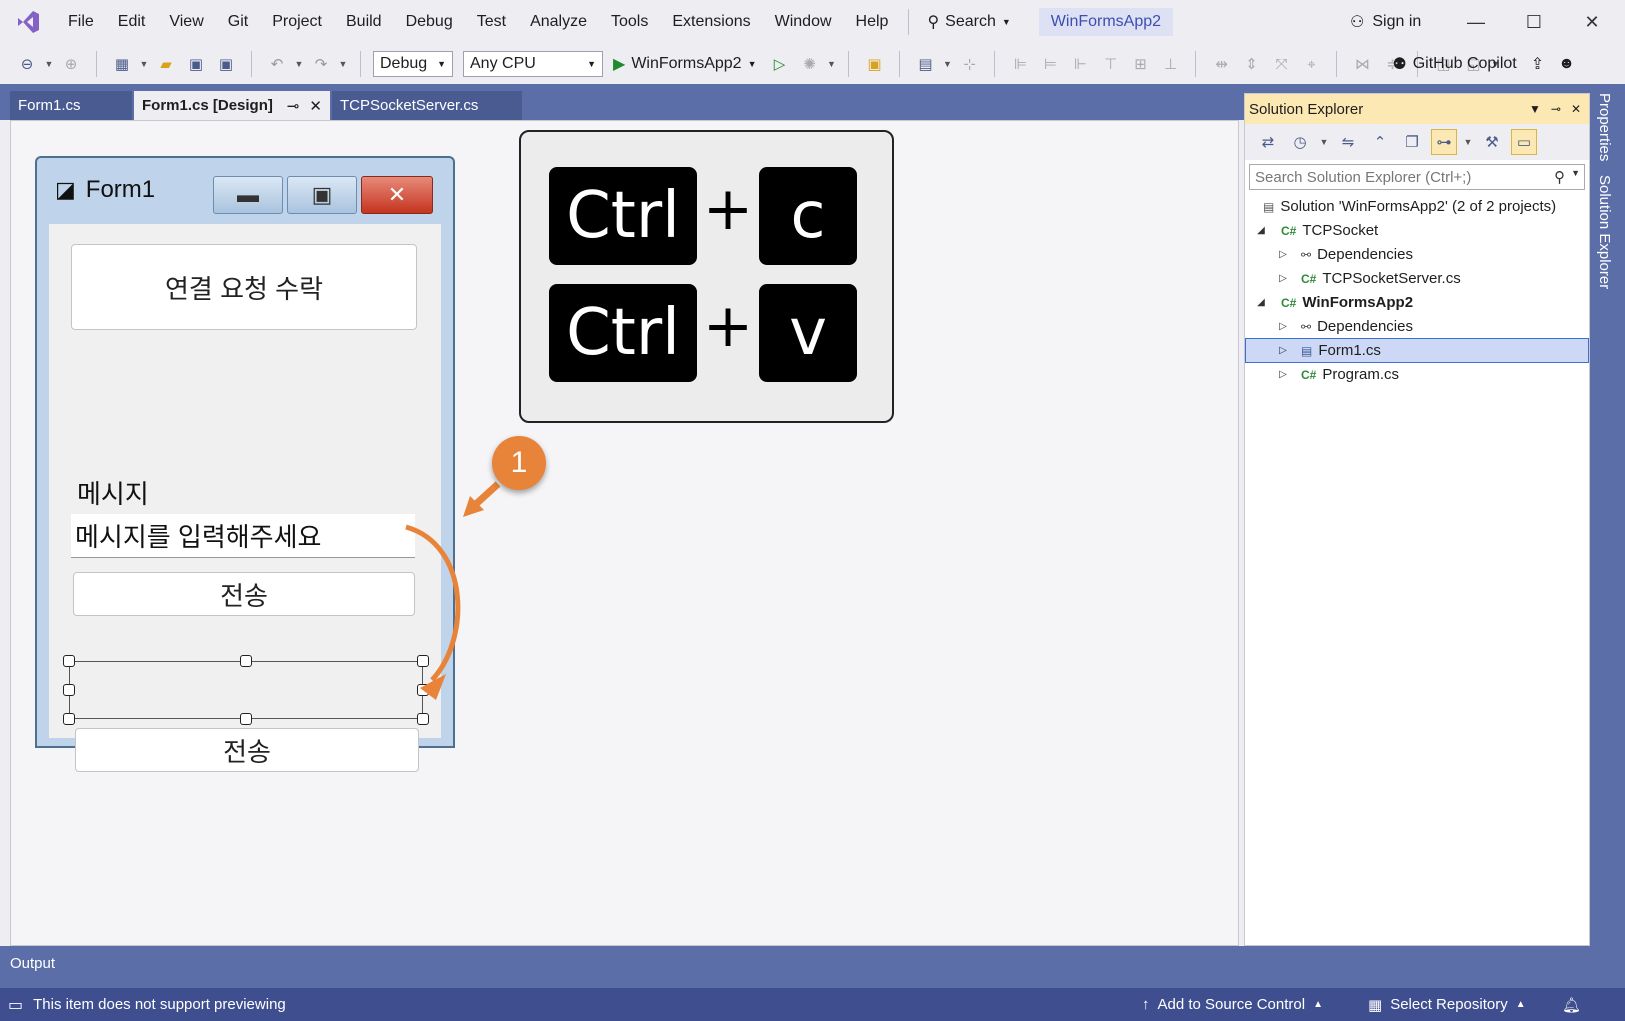 This screenshot has width=1625, height=1021. I want to click on properties-wrench-icon: ⚒, so click(1492, 142).